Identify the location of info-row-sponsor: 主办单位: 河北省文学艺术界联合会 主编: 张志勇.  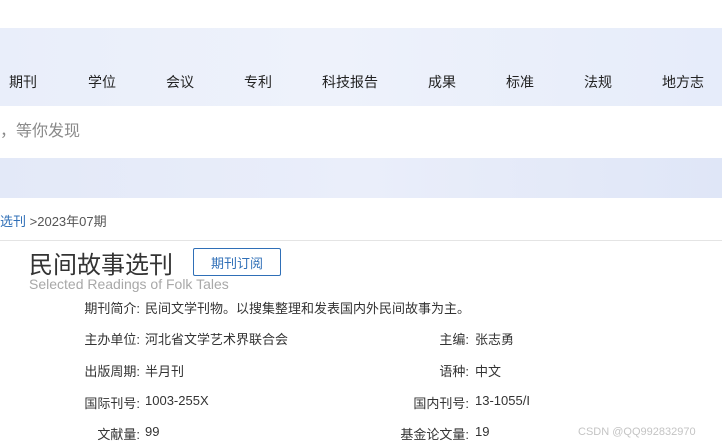
(361, 338).